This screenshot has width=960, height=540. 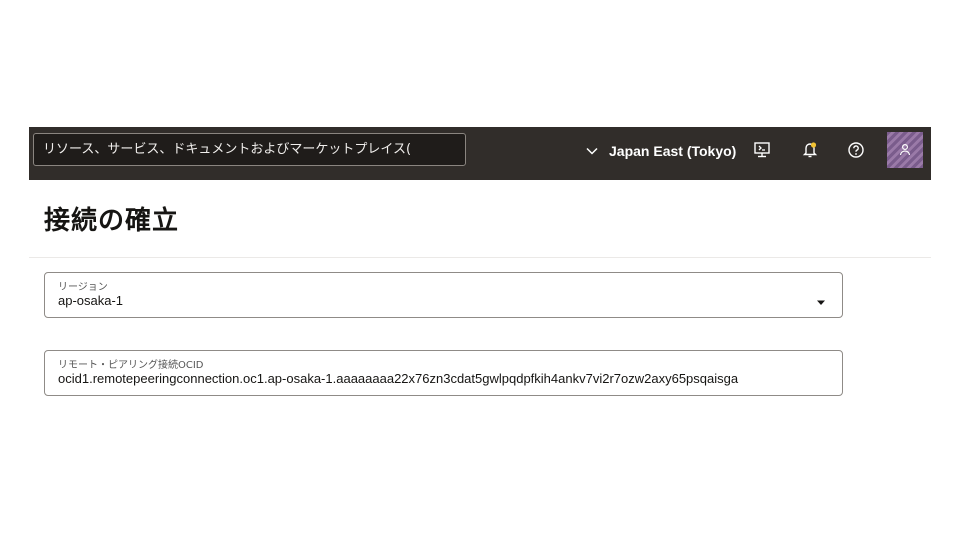 I want to click on region-field-value: ap-osaka-1, so click(x=91, y=300).